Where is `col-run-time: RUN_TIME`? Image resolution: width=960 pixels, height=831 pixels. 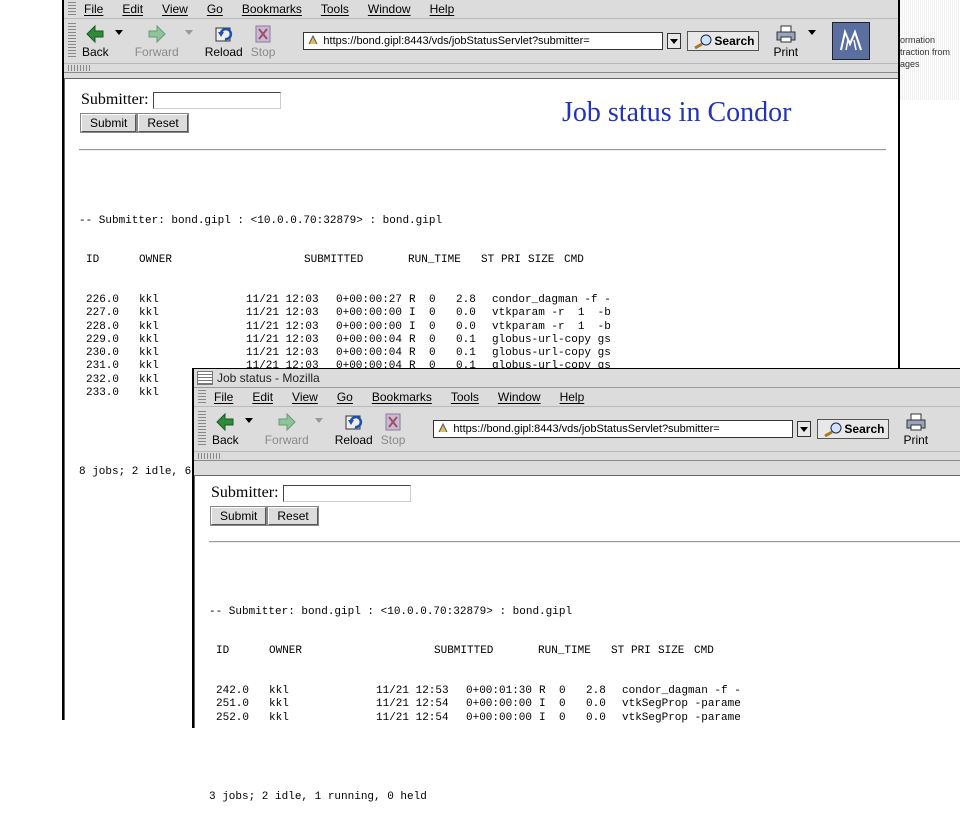
col-run-time: RUN_TIME is located at coordinates (564, 651).